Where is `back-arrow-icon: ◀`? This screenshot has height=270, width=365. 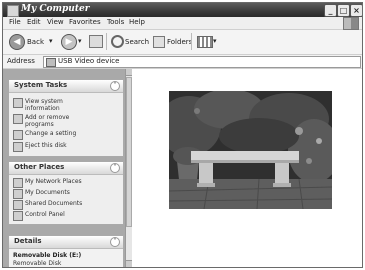 back-arrow-icon: ◀ is located at coordinates (17, 42).